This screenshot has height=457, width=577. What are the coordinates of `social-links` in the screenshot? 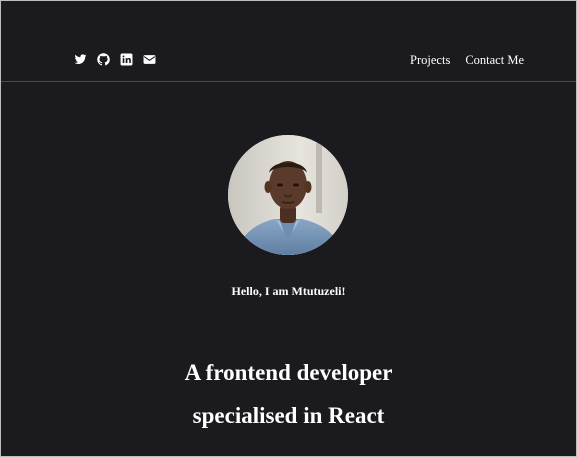 It's located at (115, 59).